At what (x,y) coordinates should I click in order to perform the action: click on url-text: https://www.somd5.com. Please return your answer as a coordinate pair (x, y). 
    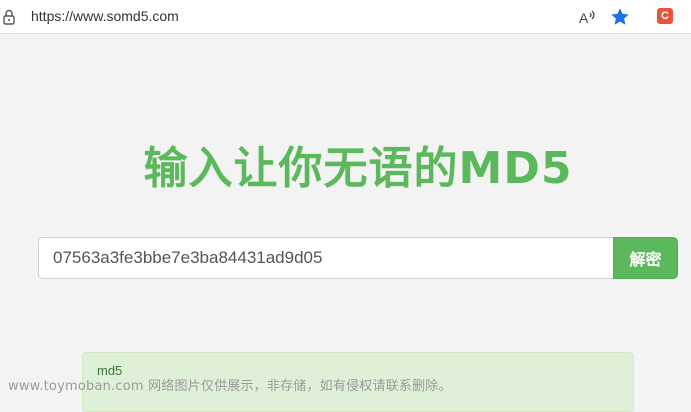
    Looking at the image, I should click on (105, 16).